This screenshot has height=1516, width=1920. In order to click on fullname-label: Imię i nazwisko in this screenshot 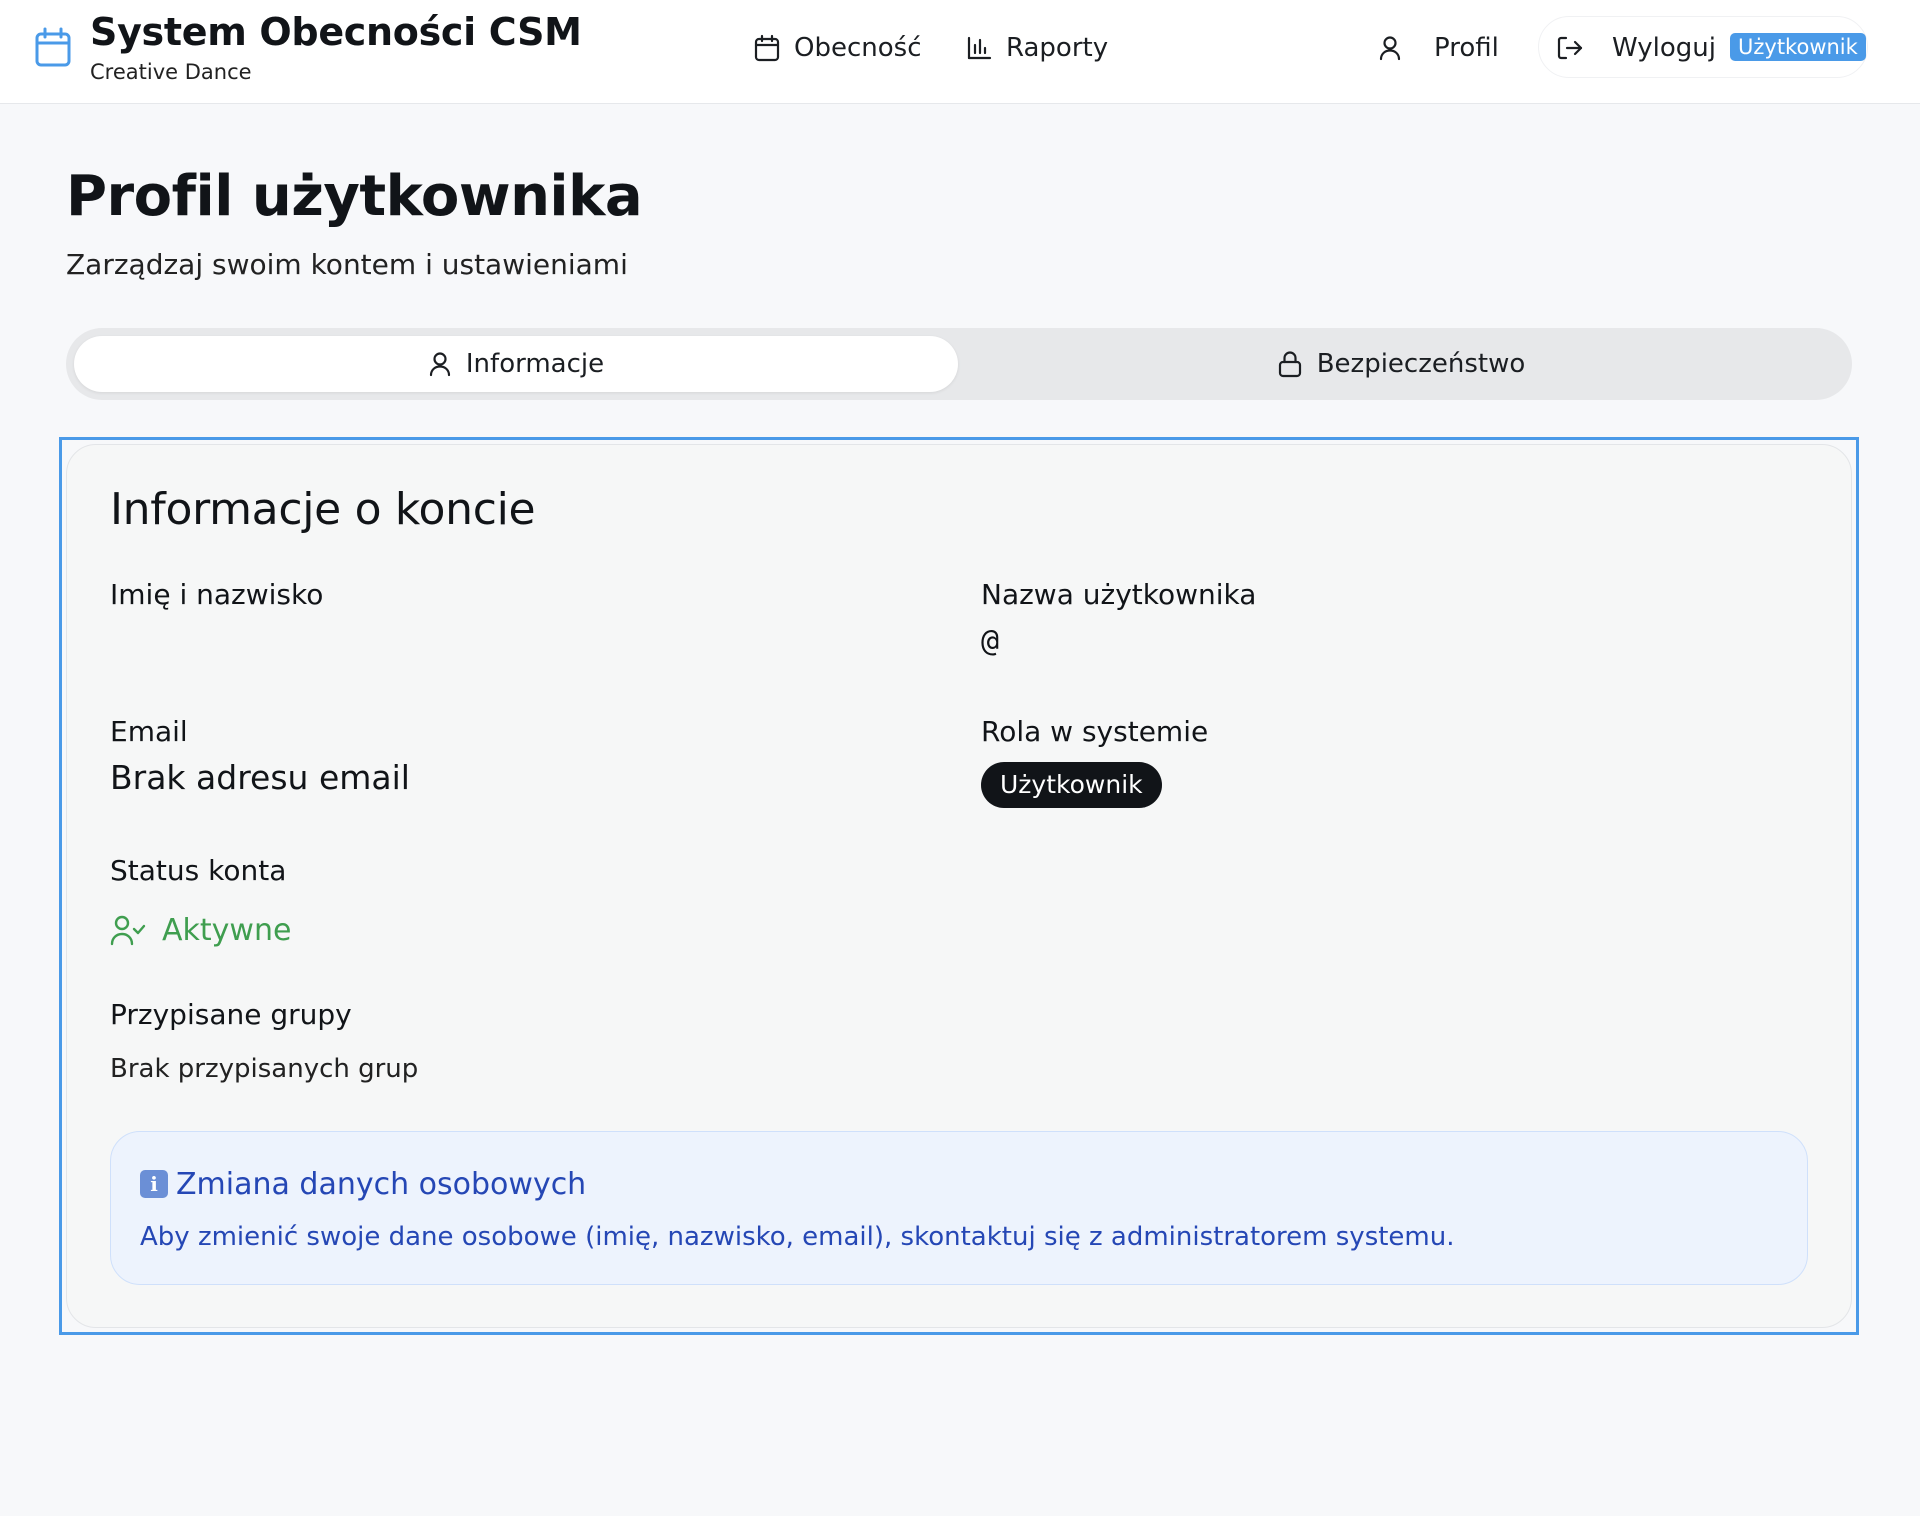, I will do `click(217, 594)`.